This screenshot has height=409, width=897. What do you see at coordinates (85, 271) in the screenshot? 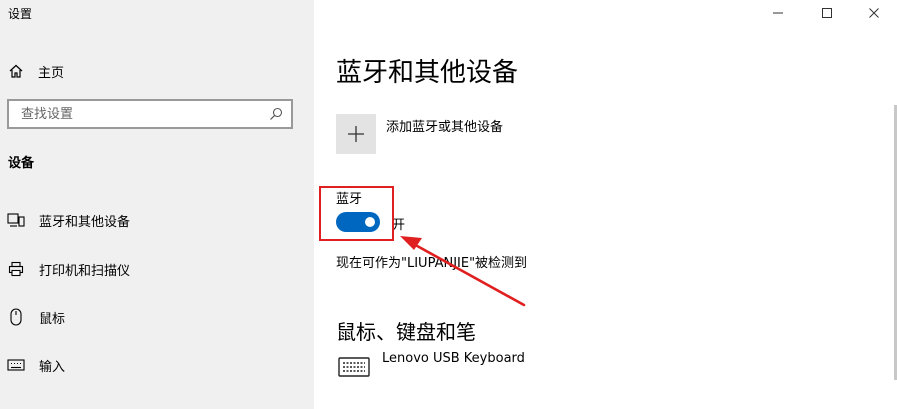
I see `sidebar-item-label: 打印机和扫描仪` at bounding box center [85, 271].